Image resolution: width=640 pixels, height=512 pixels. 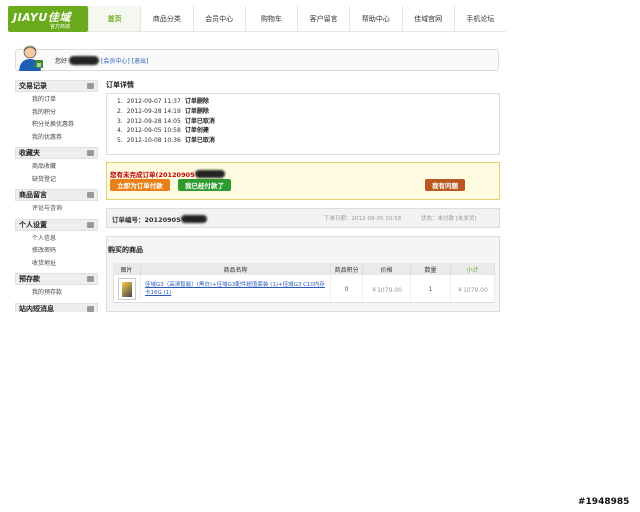 What do you see at coordinates (60, 27) in the screenshot?
I see `logo-subtext: 官方商城` at bounding box center [60, 27].